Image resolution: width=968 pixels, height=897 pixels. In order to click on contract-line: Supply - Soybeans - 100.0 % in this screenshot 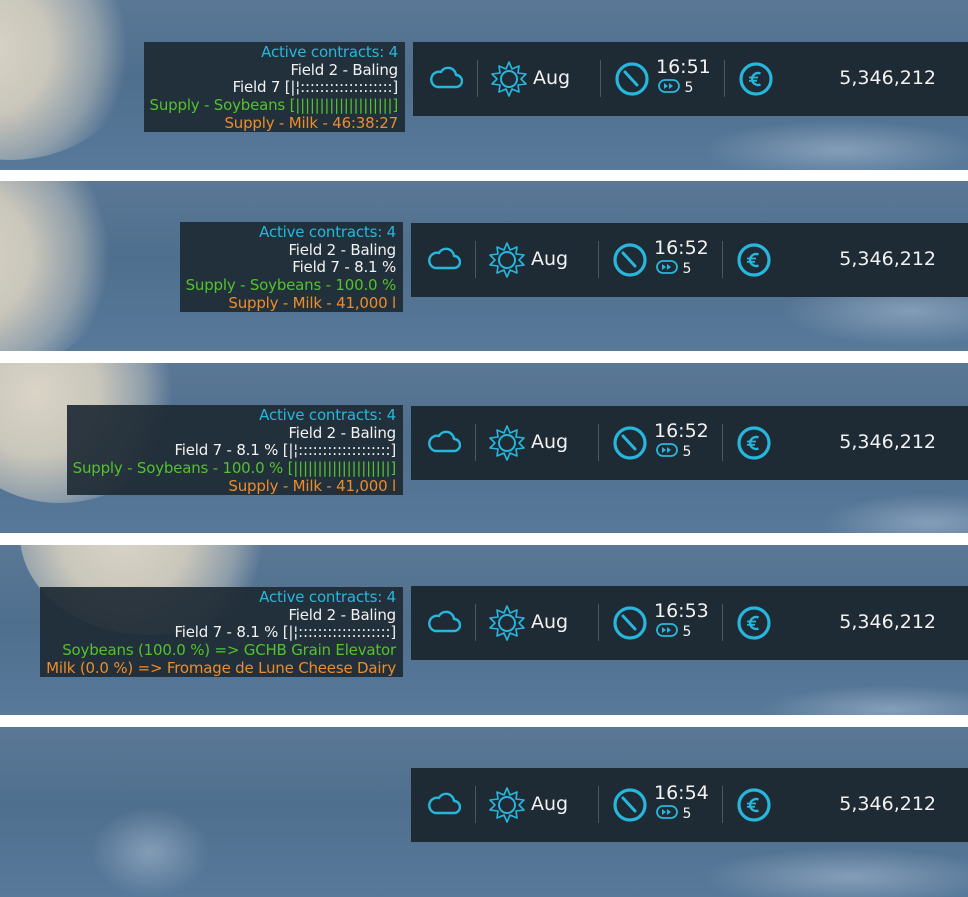, I will do `click(291, 285)`.